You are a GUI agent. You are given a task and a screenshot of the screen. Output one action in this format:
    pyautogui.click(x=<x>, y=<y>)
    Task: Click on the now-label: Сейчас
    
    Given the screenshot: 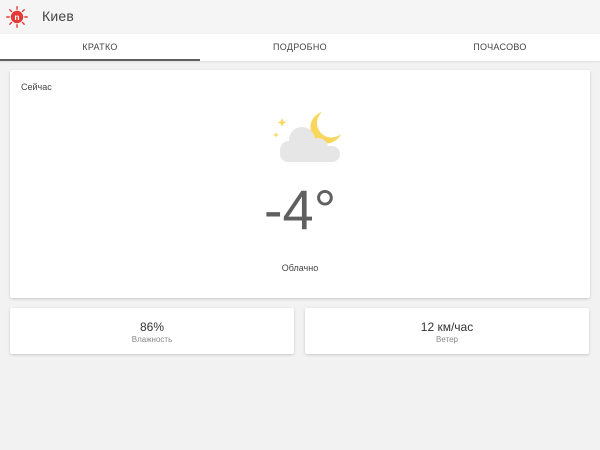 What is the action you would take?
    pyautogui.click(x=36, y=87)
    